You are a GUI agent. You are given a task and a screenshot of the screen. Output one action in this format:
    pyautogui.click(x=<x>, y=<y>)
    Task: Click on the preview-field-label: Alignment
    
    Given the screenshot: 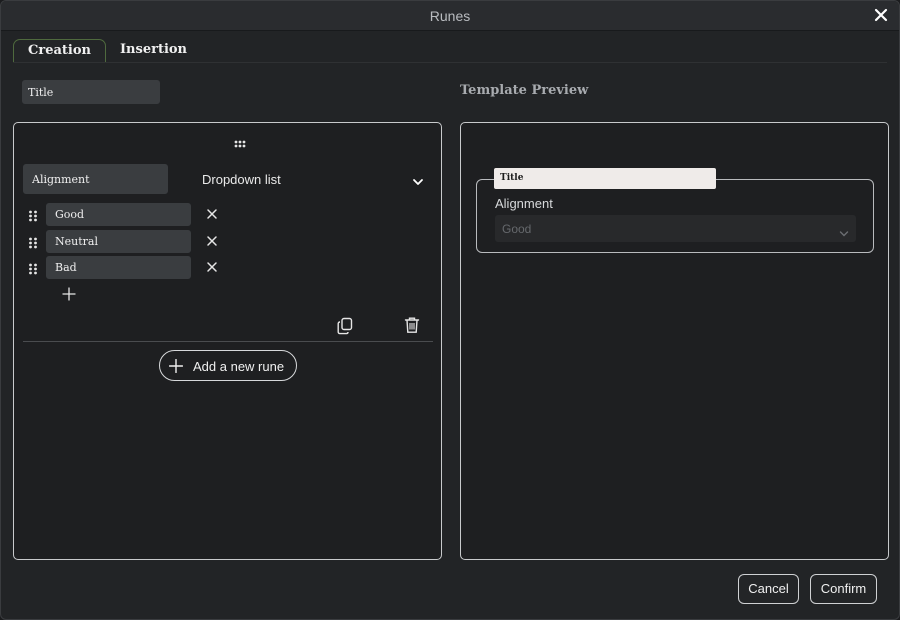 What is the action you would take?
    pyautogui.click(x=524, y=203)
    